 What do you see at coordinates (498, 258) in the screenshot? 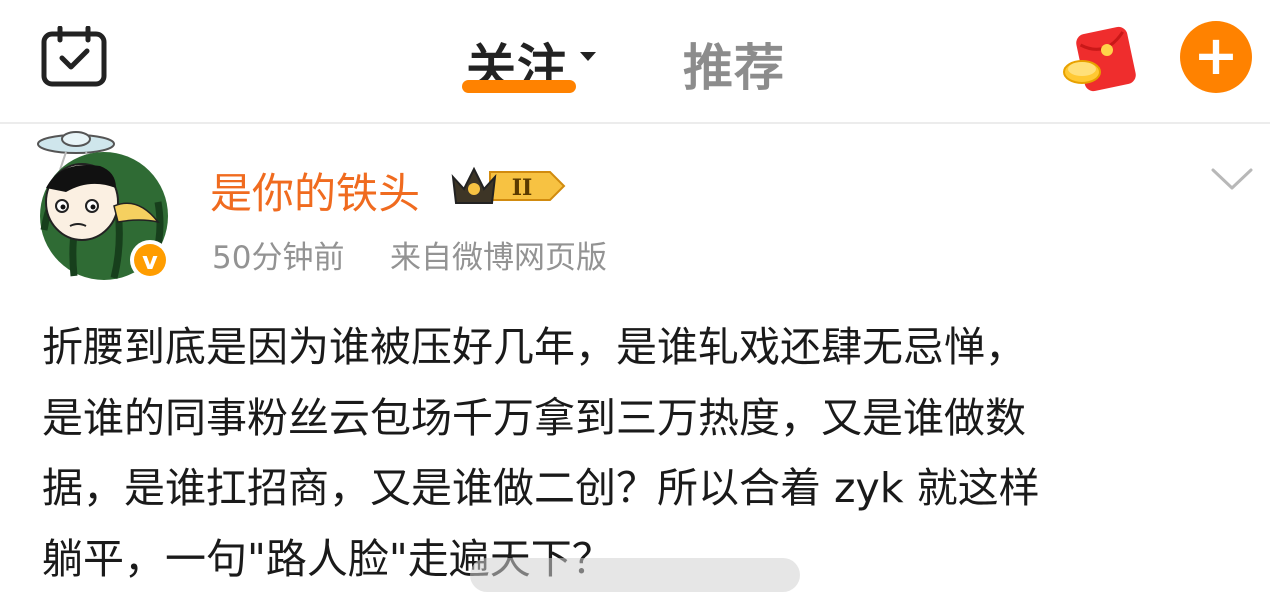
I see `post-source: 来自微博网页版` at bounding box center [498, 258].